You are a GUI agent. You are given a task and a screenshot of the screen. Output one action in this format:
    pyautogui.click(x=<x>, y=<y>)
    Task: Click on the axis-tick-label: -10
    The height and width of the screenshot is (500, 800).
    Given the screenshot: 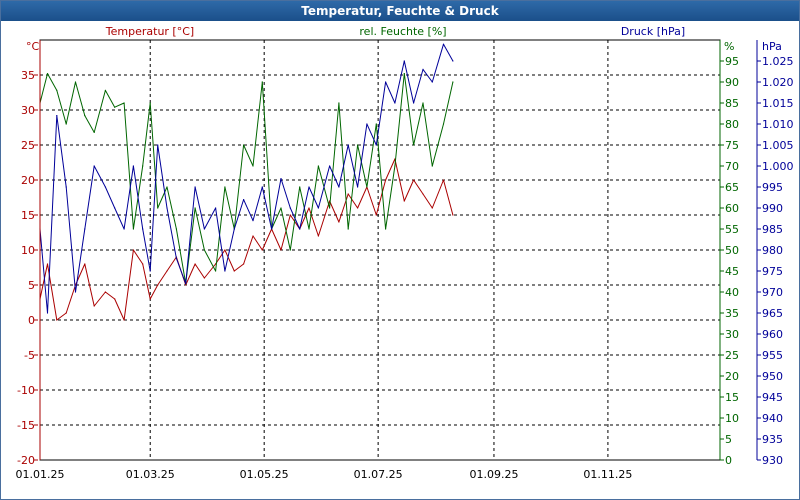 What is the action you would take?
    pyautogui.click(x=26, y=390)
    